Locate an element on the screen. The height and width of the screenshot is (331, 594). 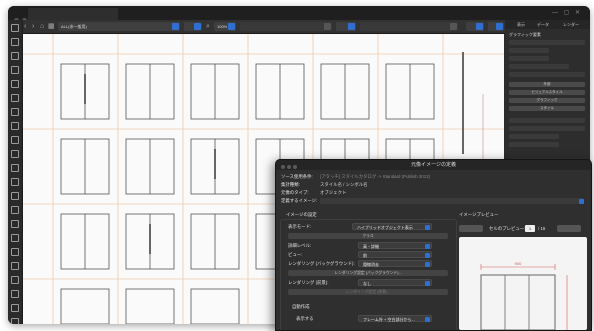
display-mode-label: 表示モード: is located at coordinates (300, 226).